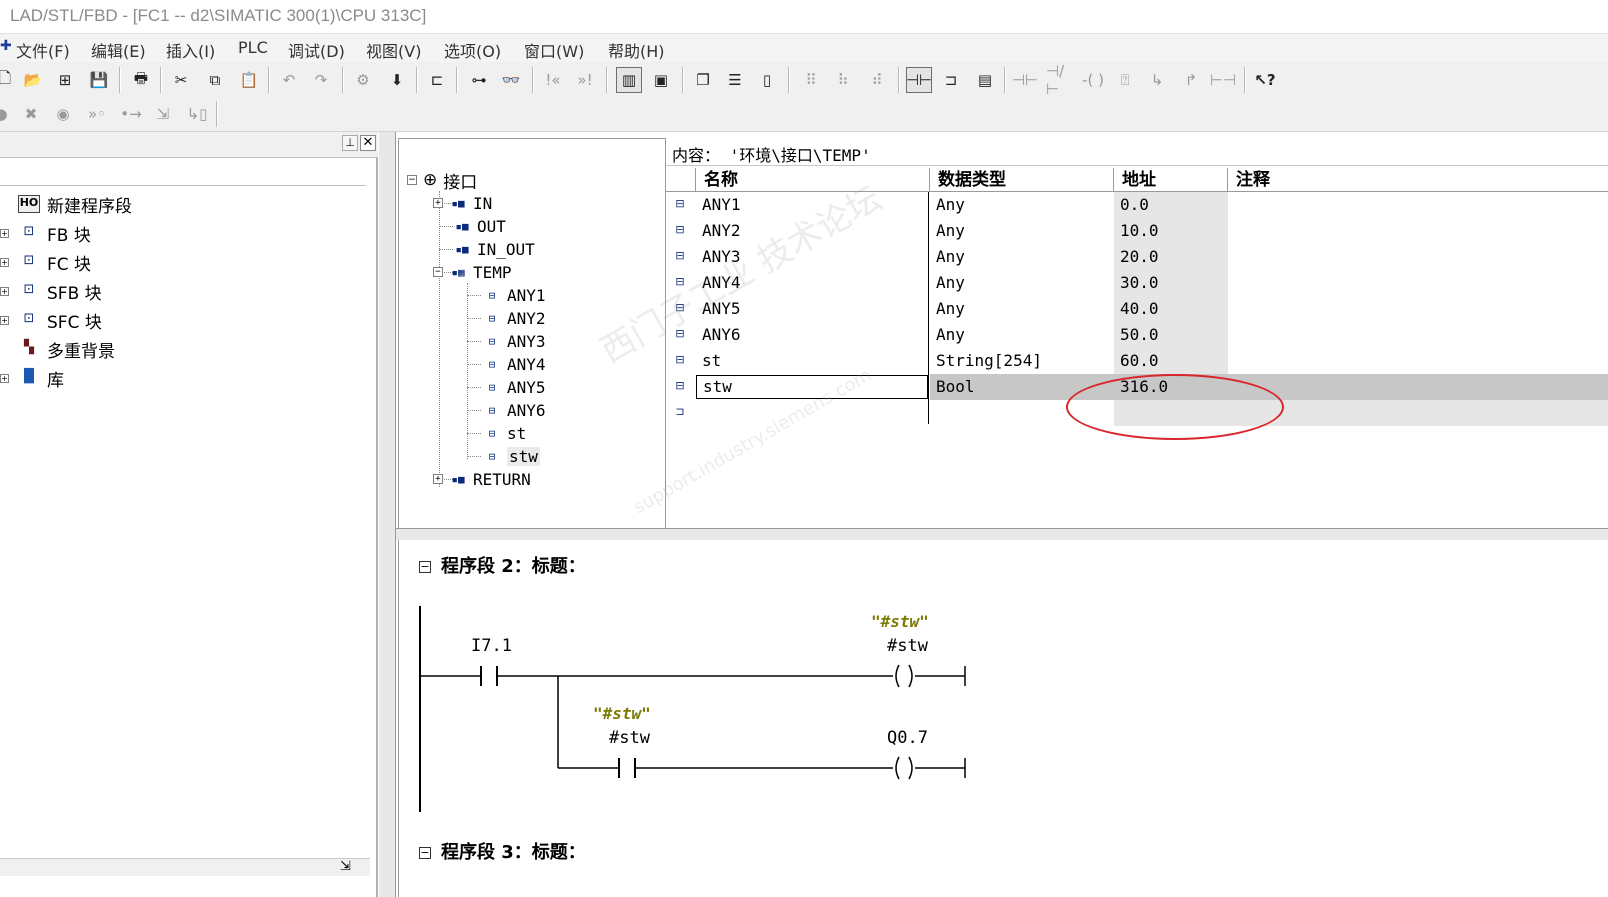  I want to click on copy-icon: ⧉, so click(215, 80).